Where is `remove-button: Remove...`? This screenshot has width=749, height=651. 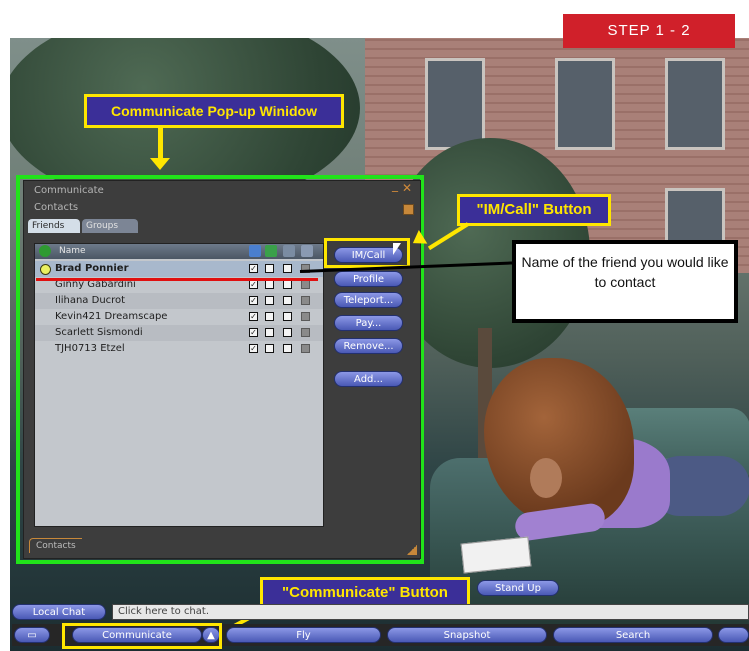
remove-button: Remove... is located at coordinates (368, 346).